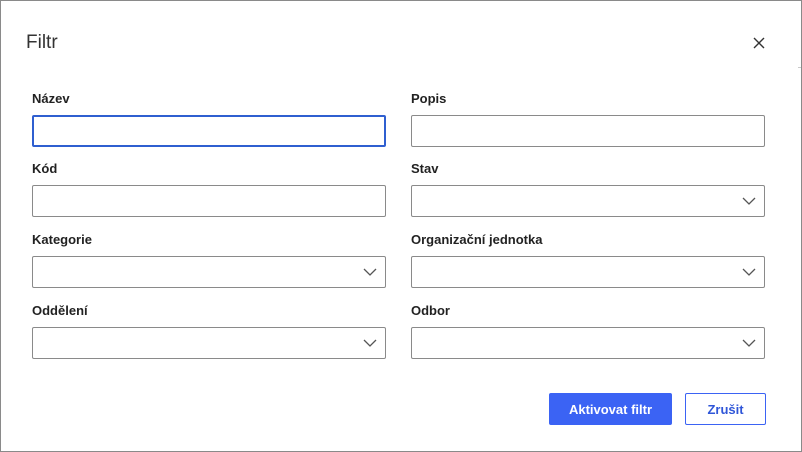  I want to click on apply-filter-button: Aktivovat filtr, so click(610, 409).